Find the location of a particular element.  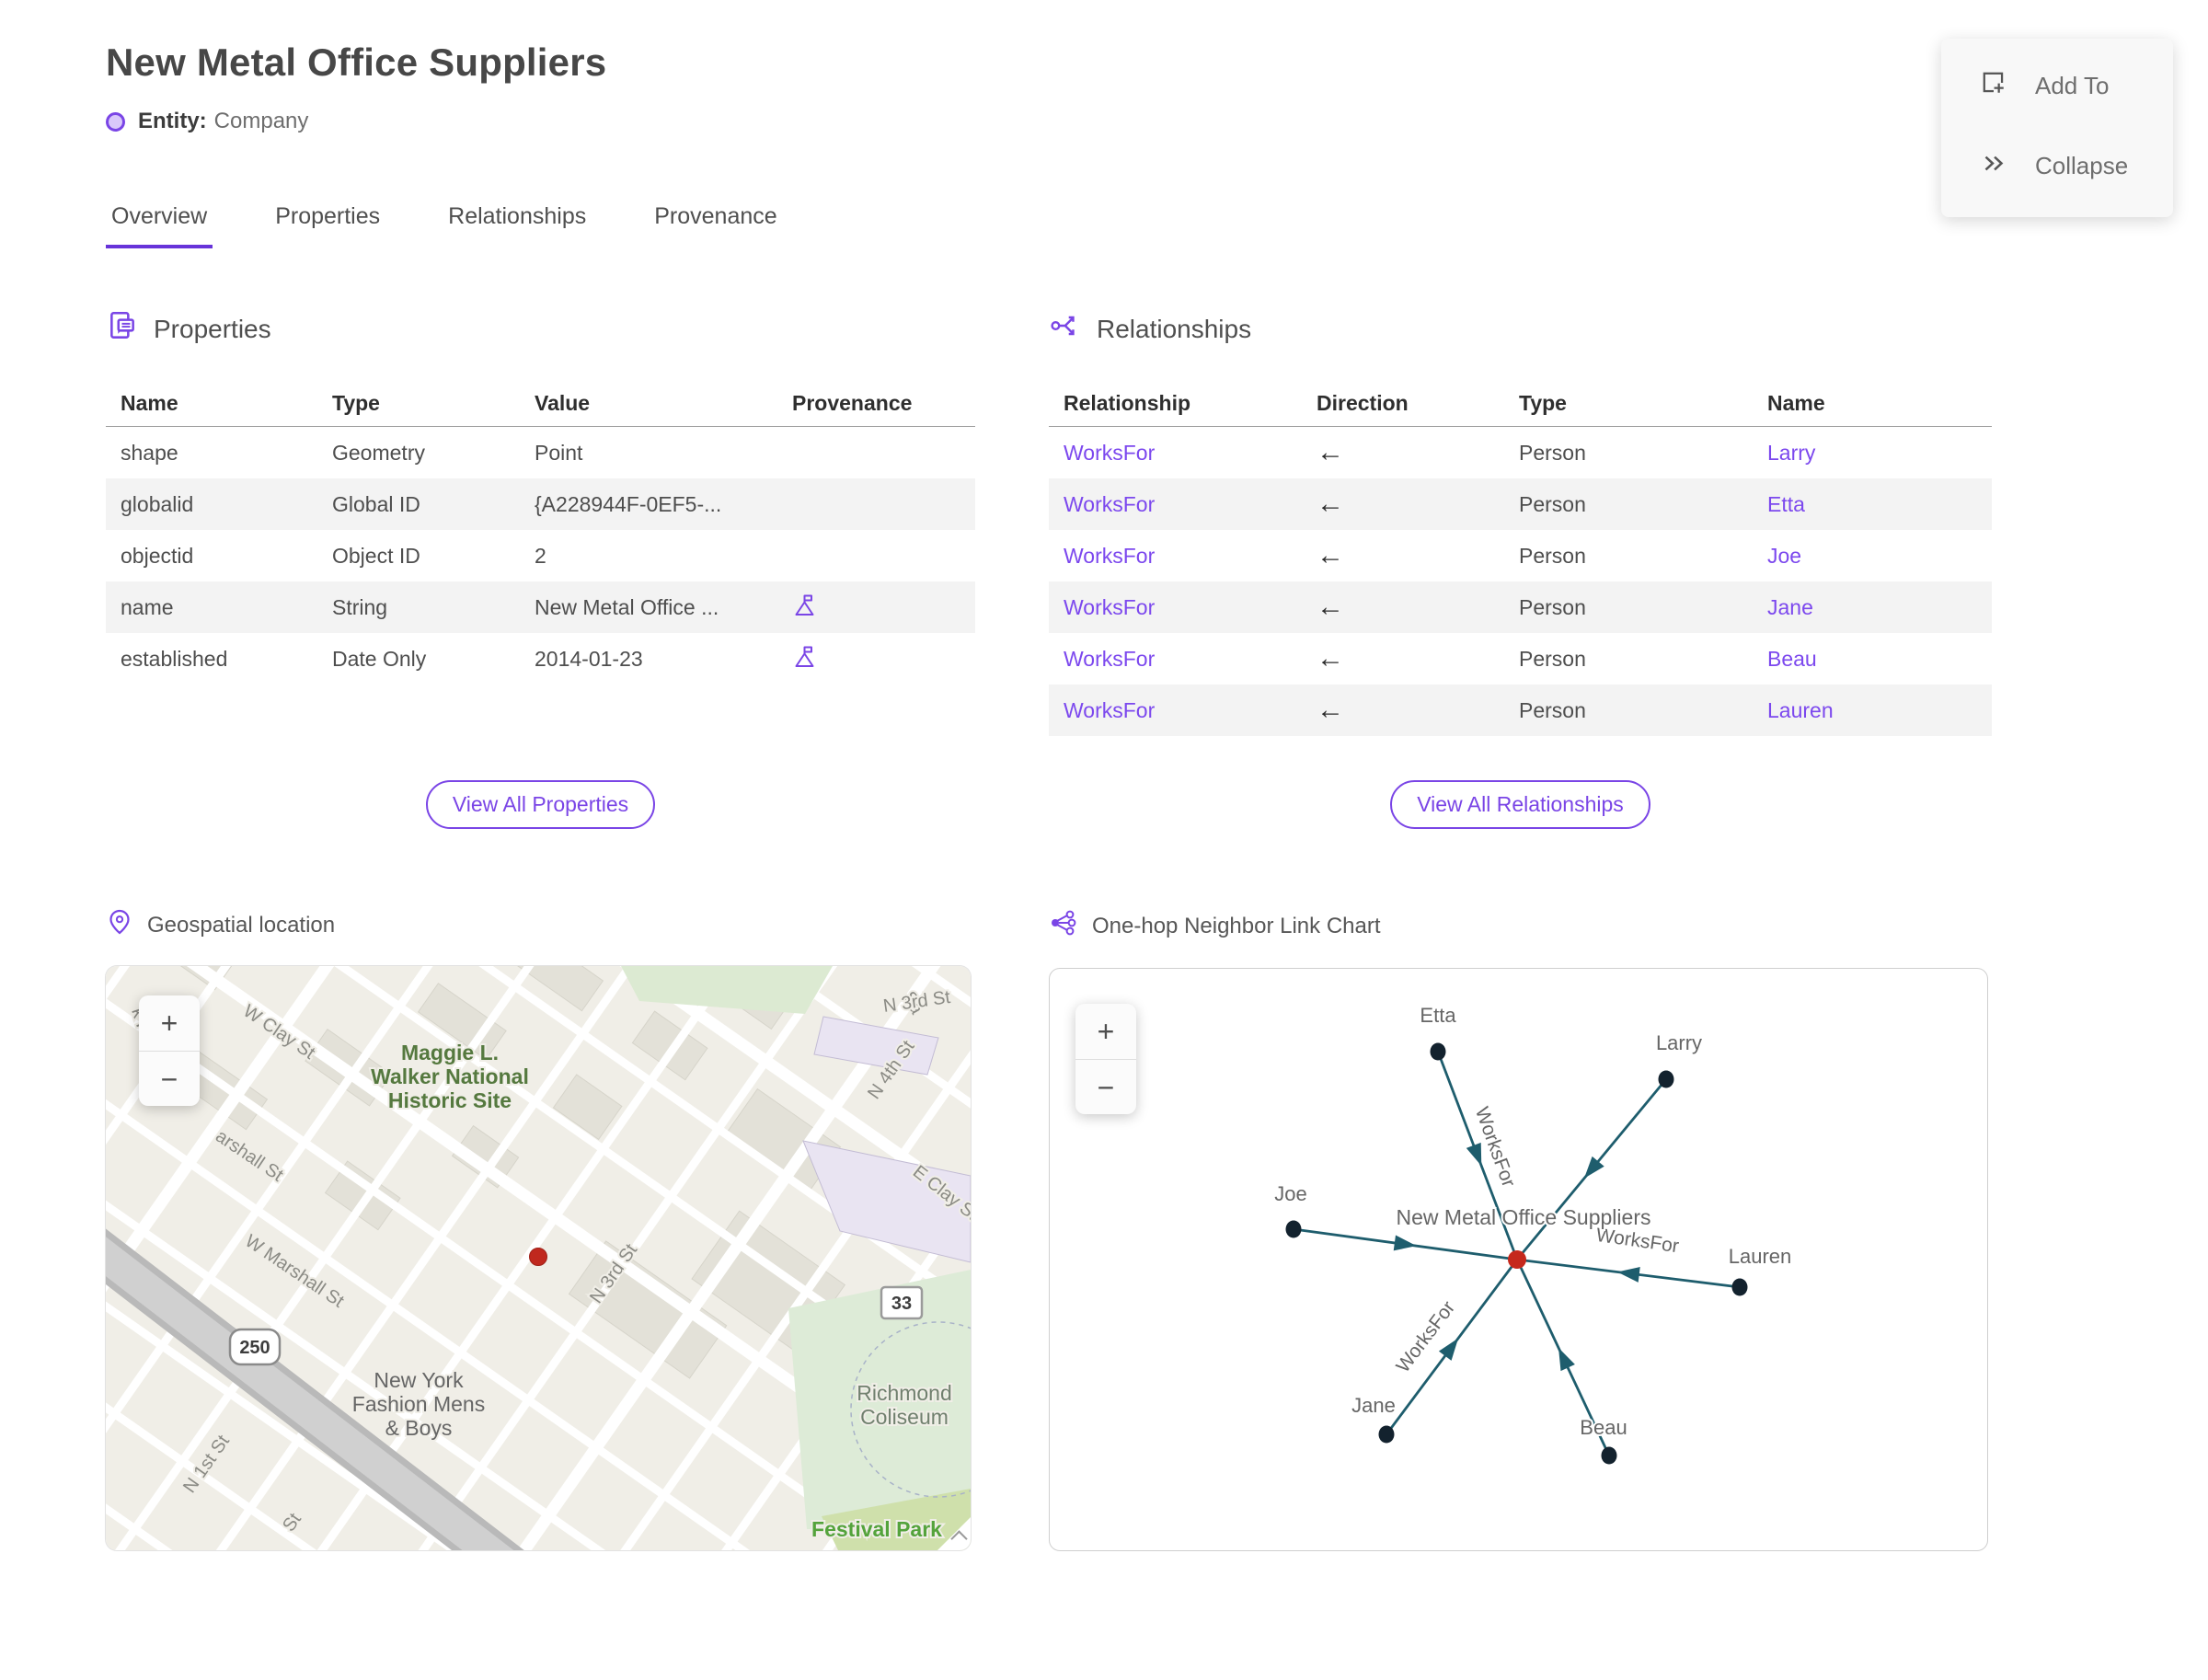

related-entity-name-cell: Larry is located at coordinates (1872, 453).